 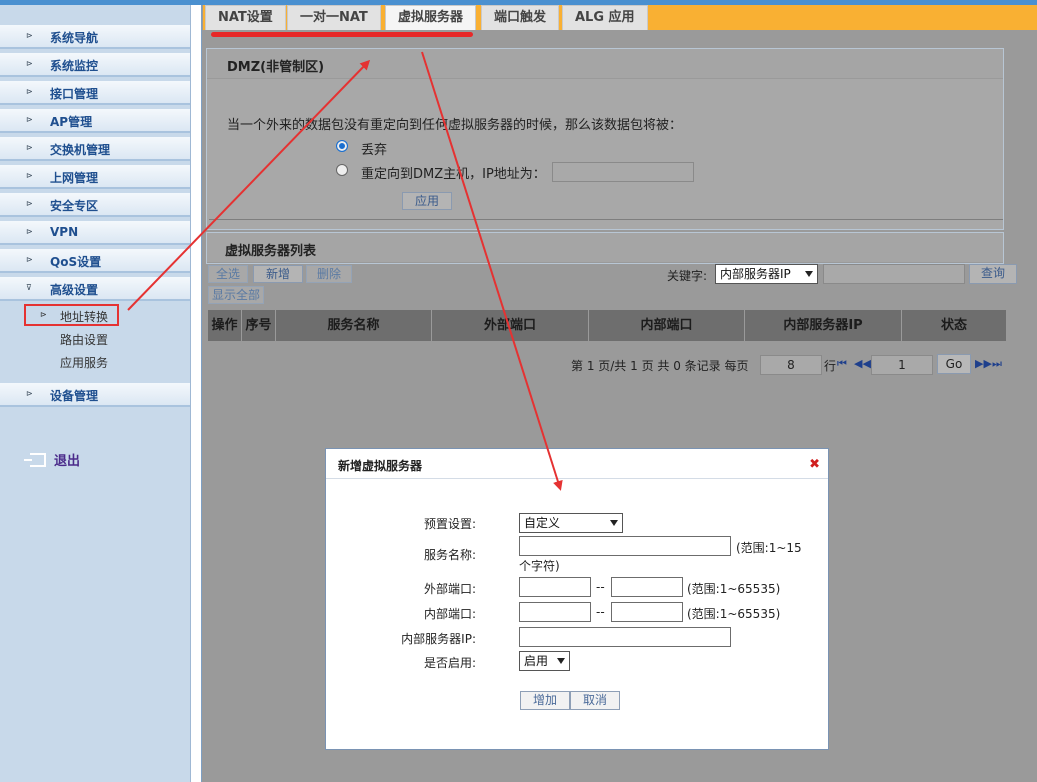 What do you see at coordinates (993, 274) in the screenshot?
I see `search-button: 查询` at bounding box center [993, 274].